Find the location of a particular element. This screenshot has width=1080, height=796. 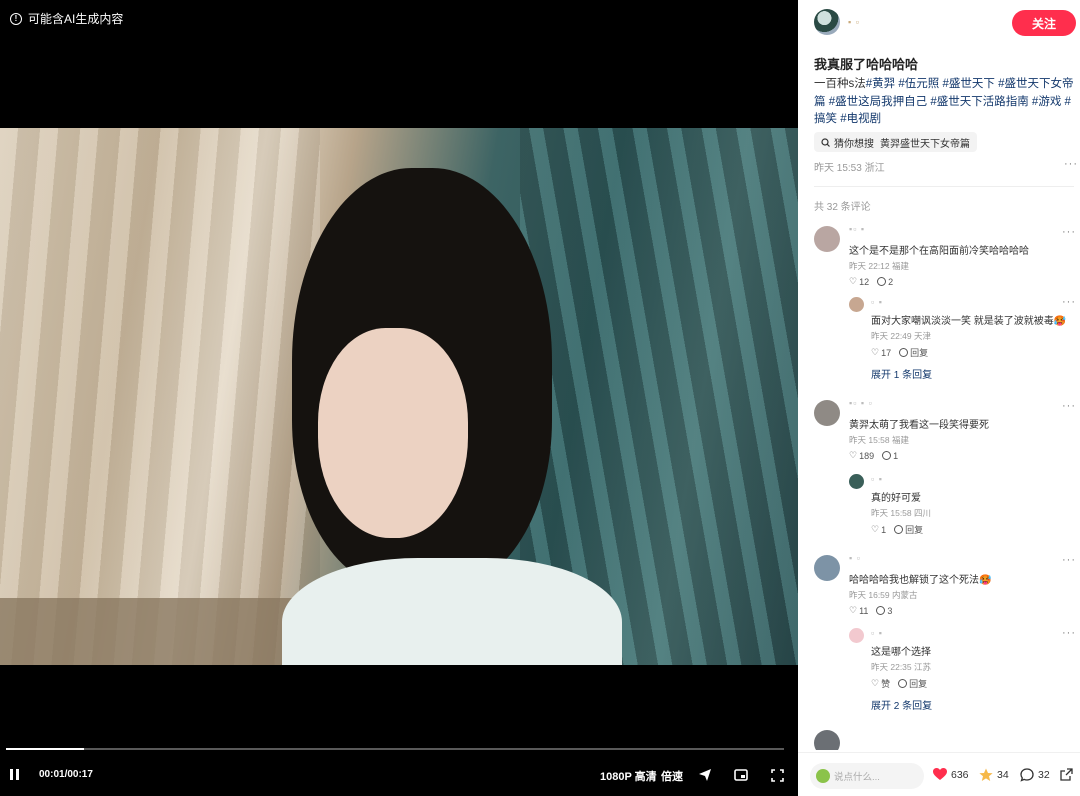

hashtag-link: #游戏 is located at coordinates (1046, 102).